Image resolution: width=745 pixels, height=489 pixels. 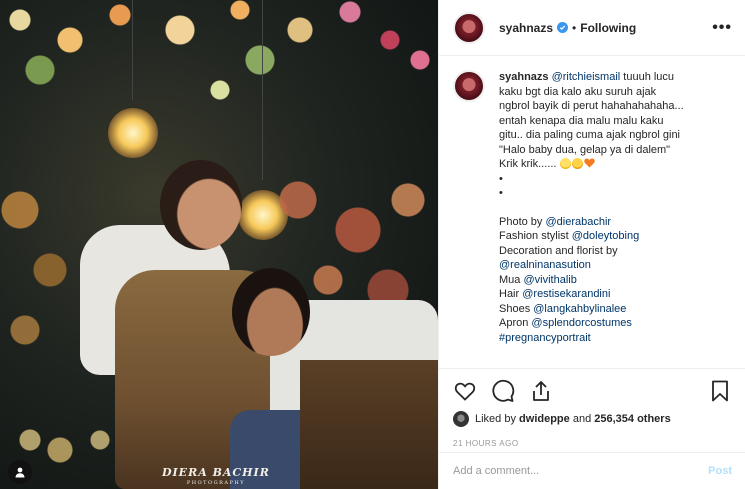 I want to click on credit-line: Shoes @langkahbylinalee, so click(x=616, y=309).